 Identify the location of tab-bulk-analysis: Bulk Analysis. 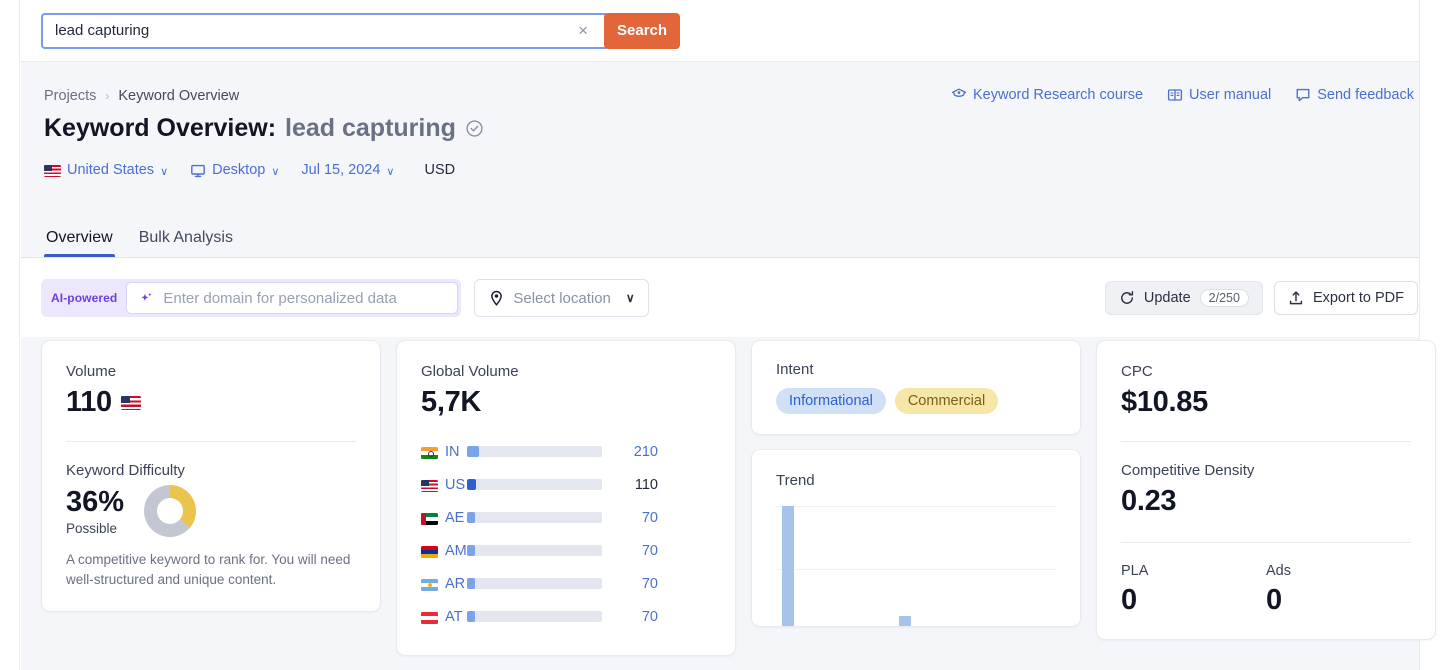
(186, 243).